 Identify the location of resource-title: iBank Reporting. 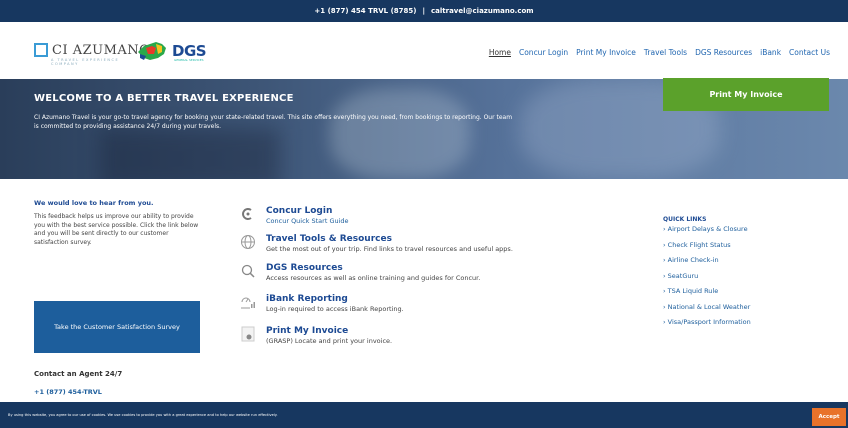
(335, 299).